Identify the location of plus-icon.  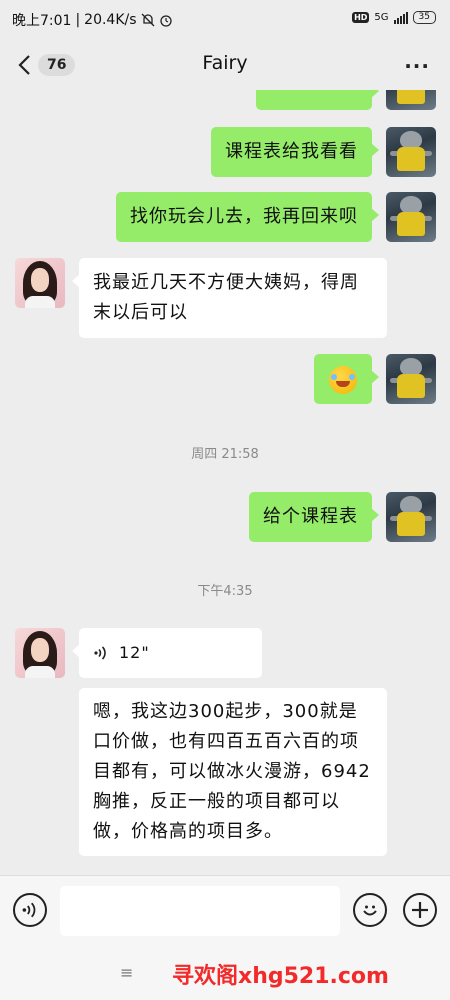
(420, 910).